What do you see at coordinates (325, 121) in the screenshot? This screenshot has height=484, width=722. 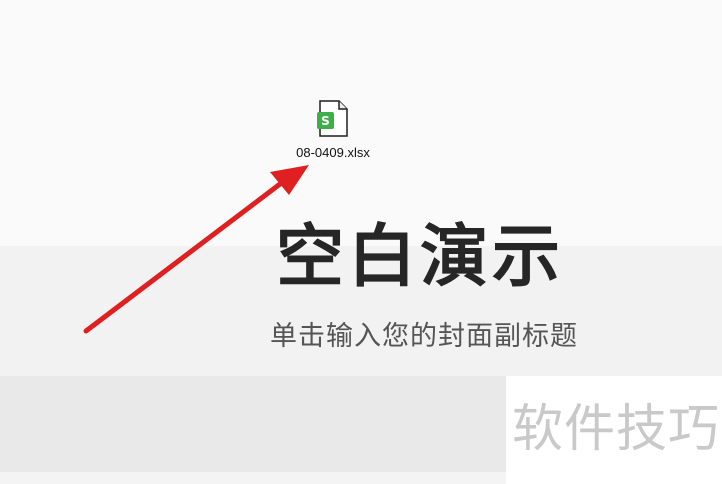 I see `spreadsheet-icon-letter: S` at bounding box center [325, 121].